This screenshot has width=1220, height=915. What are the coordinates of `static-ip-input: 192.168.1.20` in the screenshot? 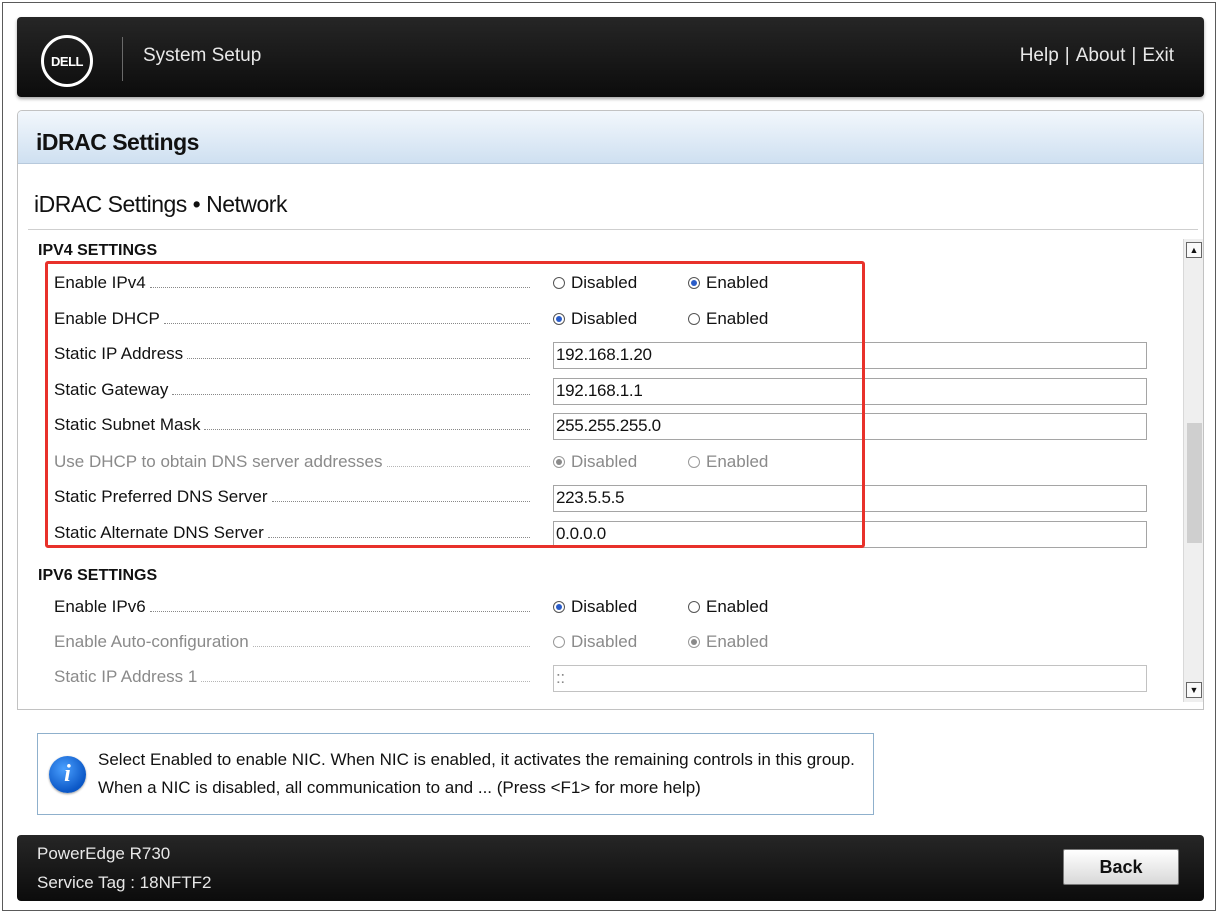 It's located at (850, 355).